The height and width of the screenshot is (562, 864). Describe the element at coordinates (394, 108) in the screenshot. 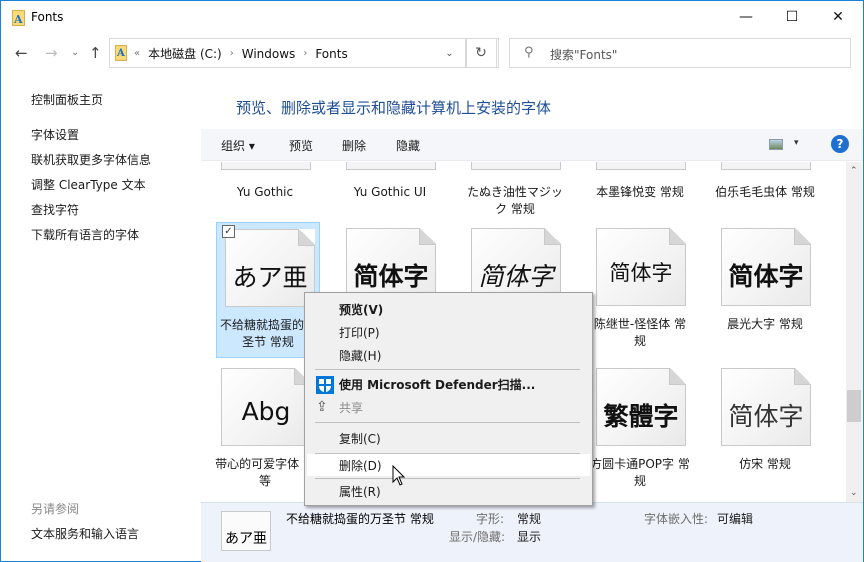

I see `page-title: 预览、删除或者显示和隐藏计算机上安装的字体` at that location.